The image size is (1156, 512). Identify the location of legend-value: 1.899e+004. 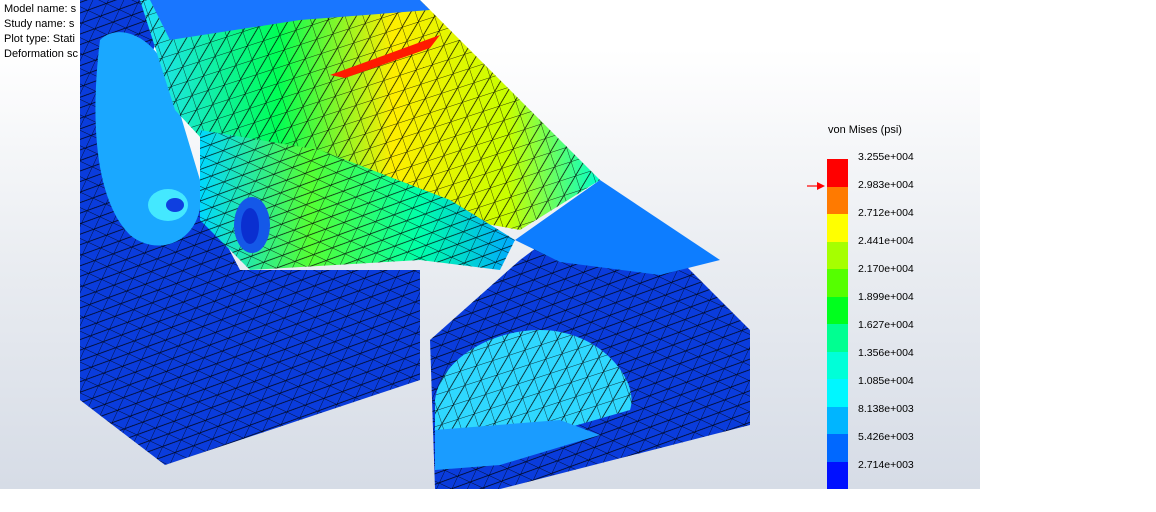
(886, 297).